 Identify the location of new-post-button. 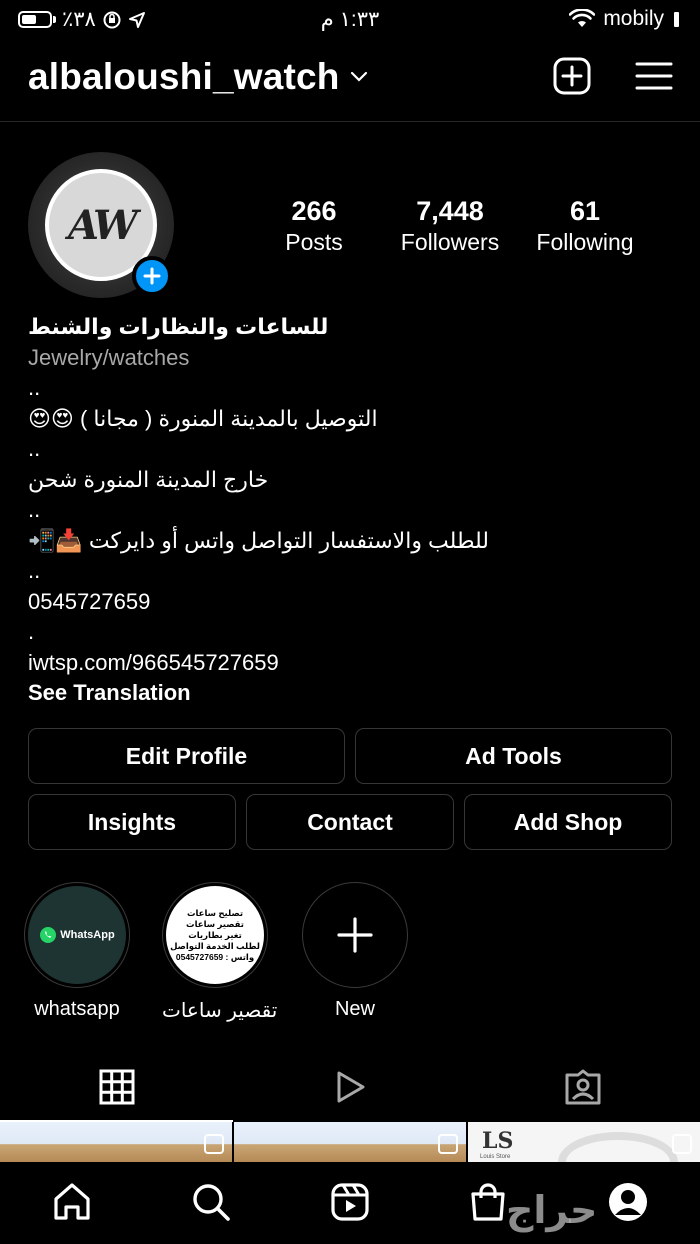
(572, 76).